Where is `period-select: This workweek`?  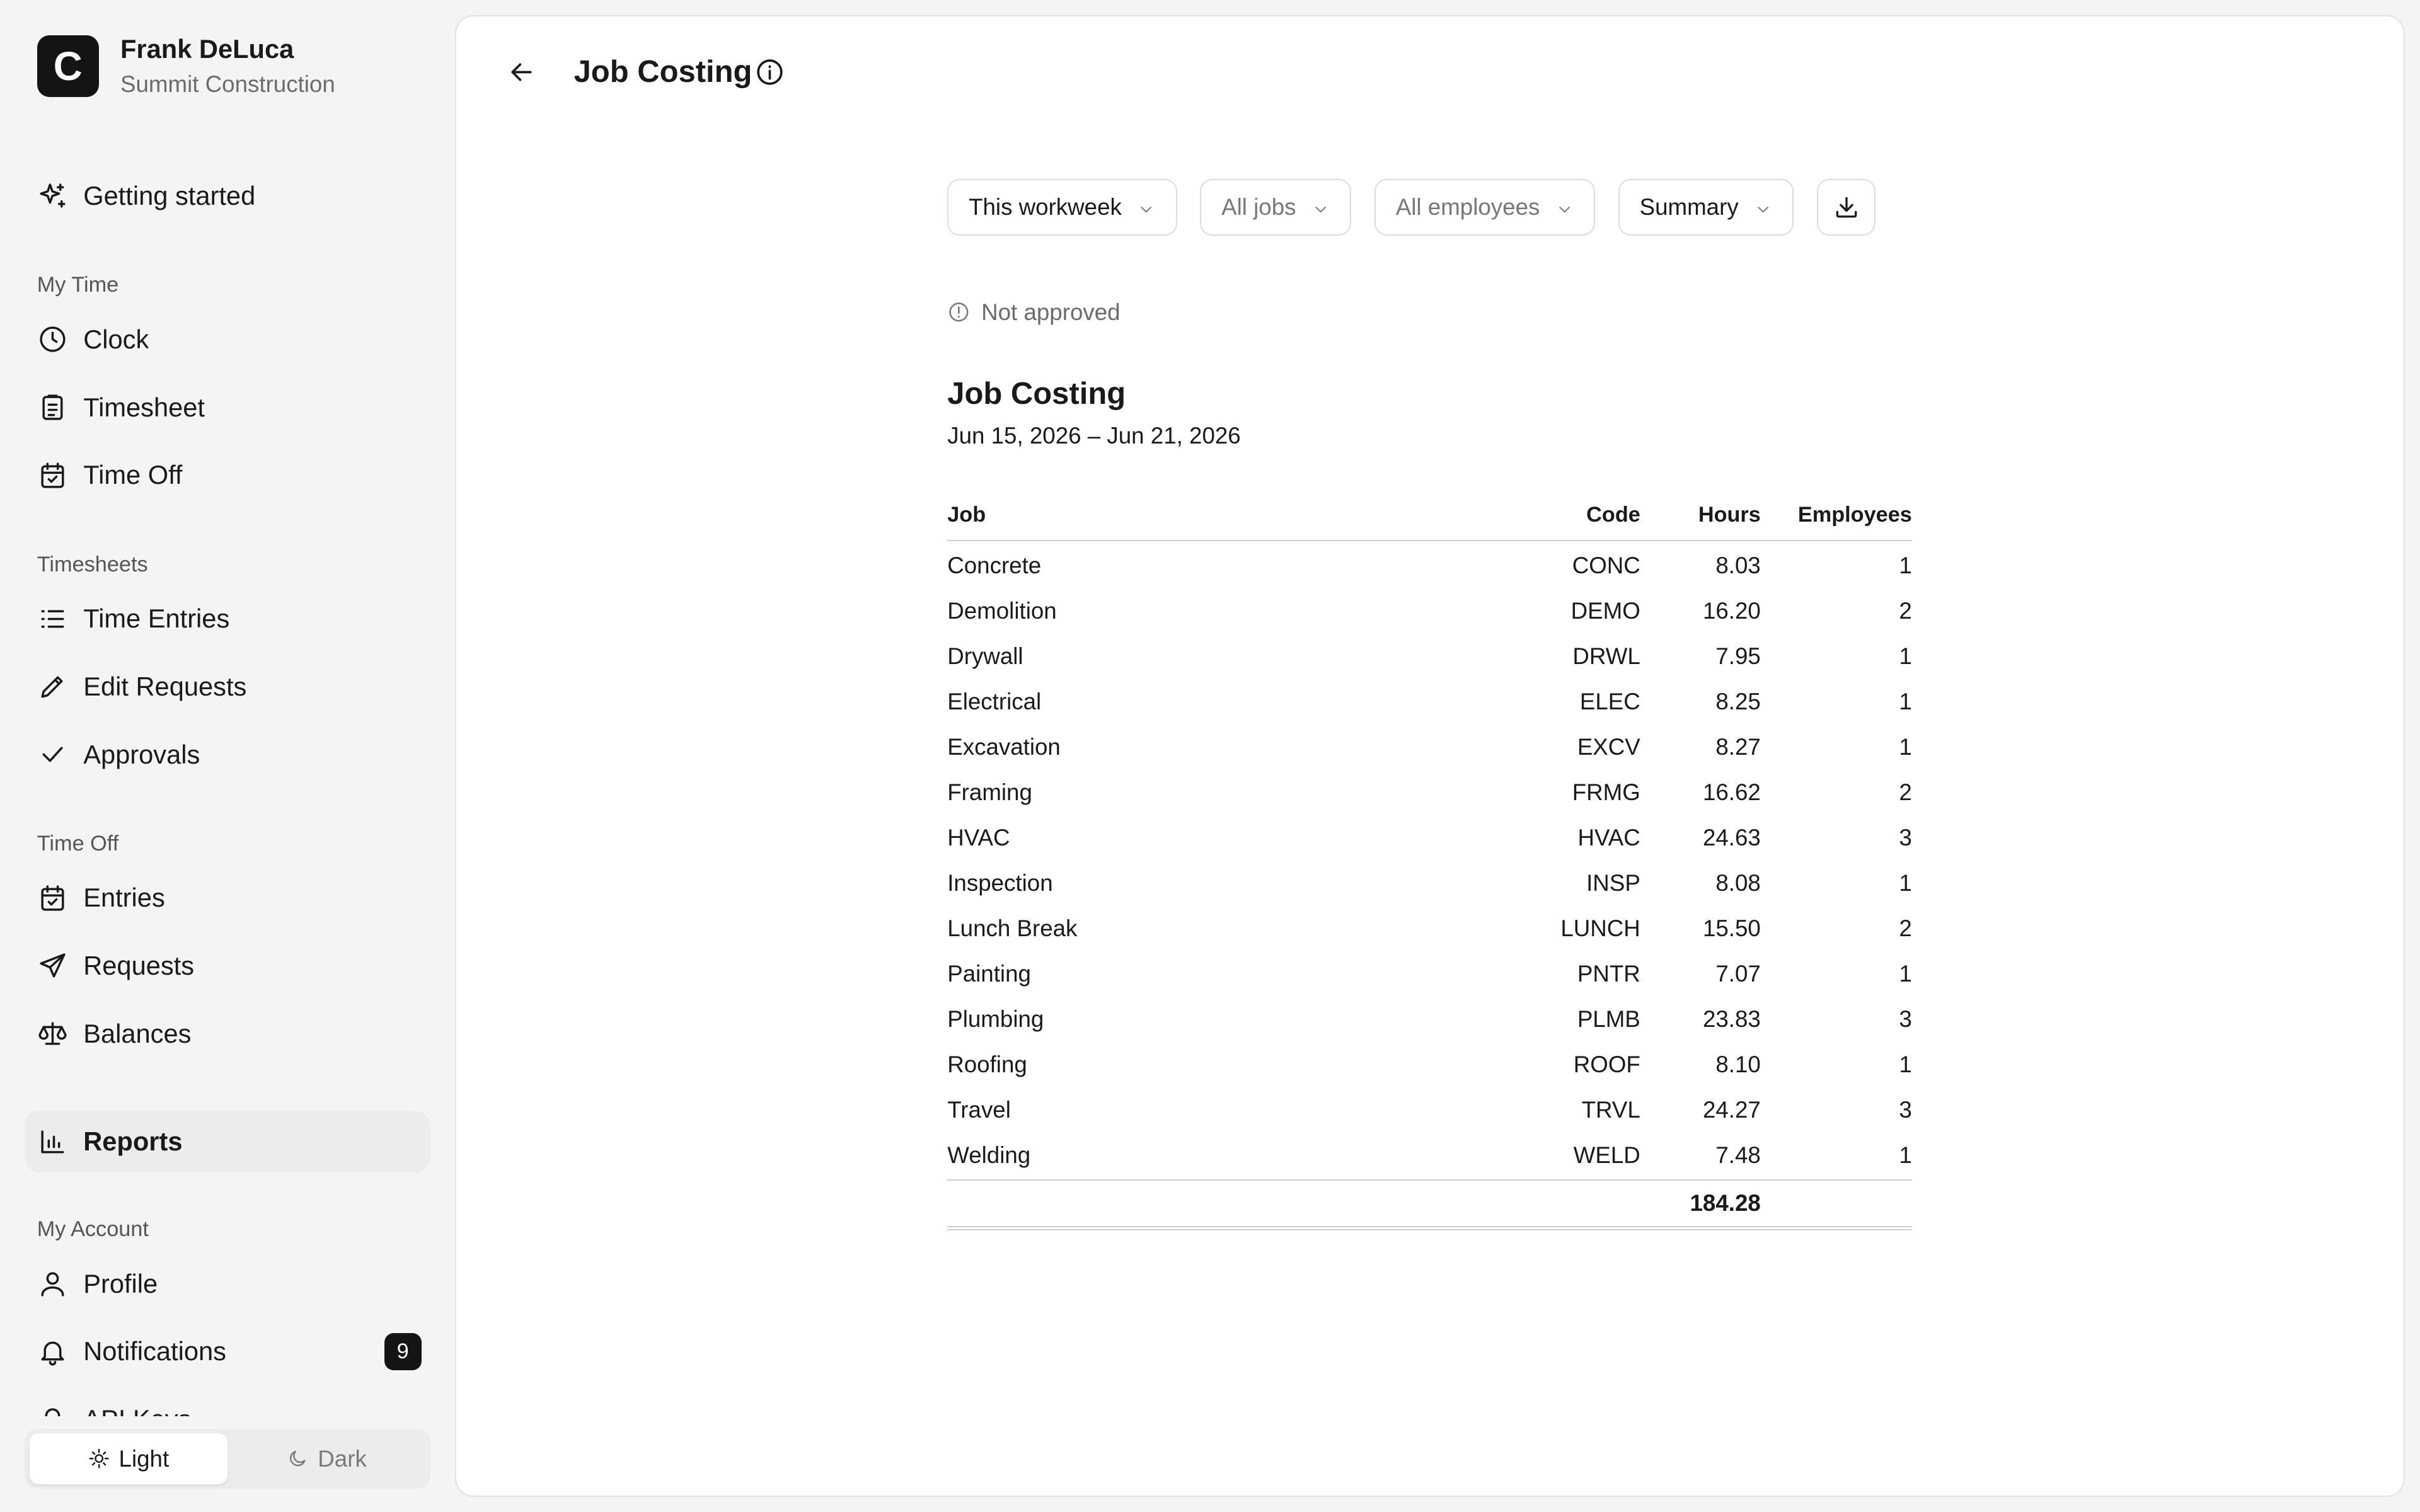
period-select: This workweek is located at coordinates (1062, 207).